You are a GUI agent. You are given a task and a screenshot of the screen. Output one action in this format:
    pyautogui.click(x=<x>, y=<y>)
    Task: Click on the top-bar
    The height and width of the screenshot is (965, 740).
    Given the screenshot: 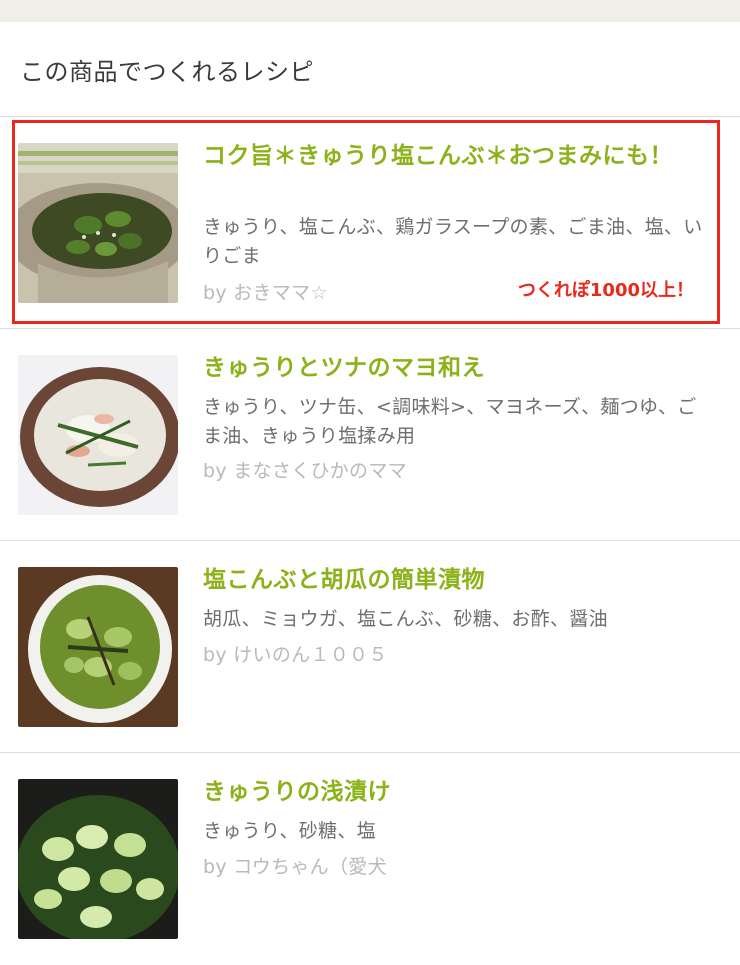 What is the action you would take?
    pyautogui.click(x=370, y=11)
    